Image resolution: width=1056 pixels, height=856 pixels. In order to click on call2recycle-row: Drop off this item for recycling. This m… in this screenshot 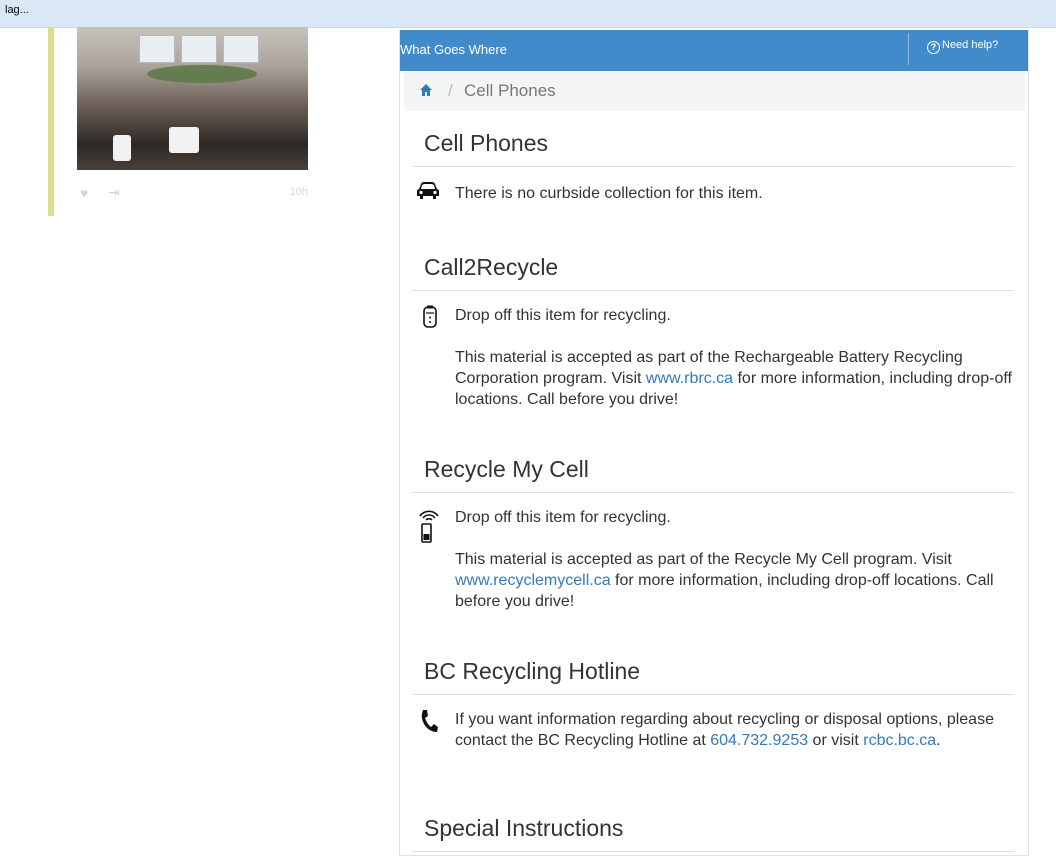, I will do `click(713, 360)`.